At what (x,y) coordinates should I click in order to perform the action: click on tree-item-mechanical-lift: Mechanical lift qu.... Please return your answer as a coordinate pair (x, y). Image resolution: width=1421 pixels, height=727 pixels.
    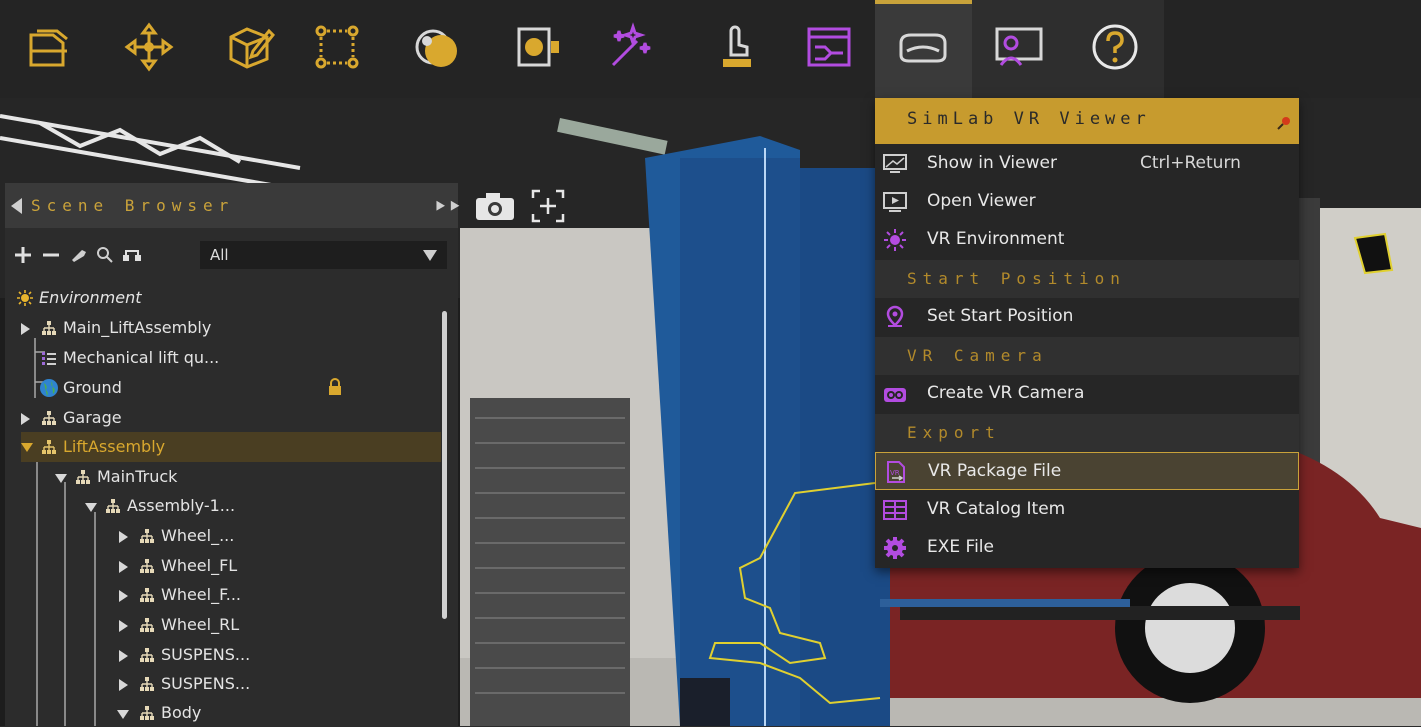
    Looking at the image, I should click on (220, 358).